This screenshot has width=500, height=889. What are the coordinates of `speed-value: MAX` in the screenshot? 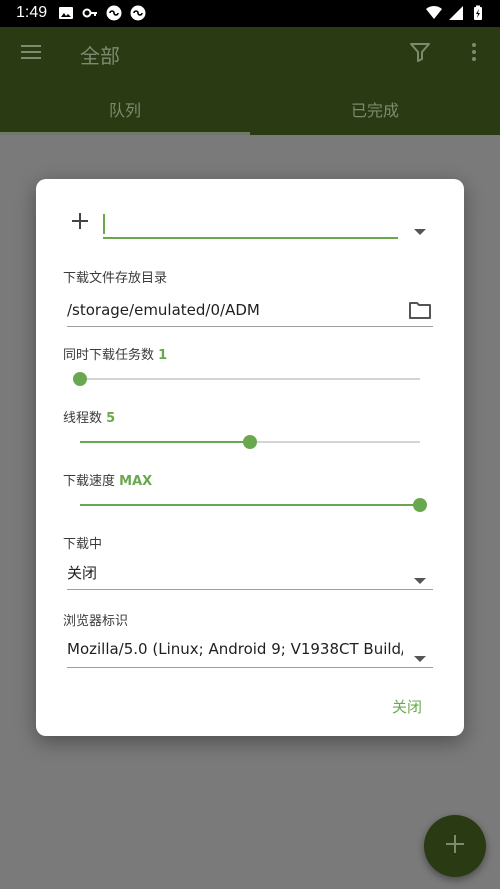 It's located at (136, 481).